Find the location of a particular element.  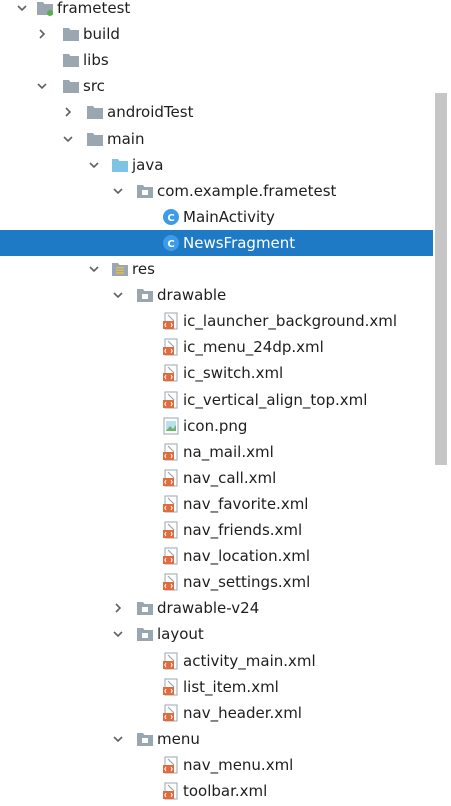

tree-item-label: frametest is located at coordinates (94, 8).